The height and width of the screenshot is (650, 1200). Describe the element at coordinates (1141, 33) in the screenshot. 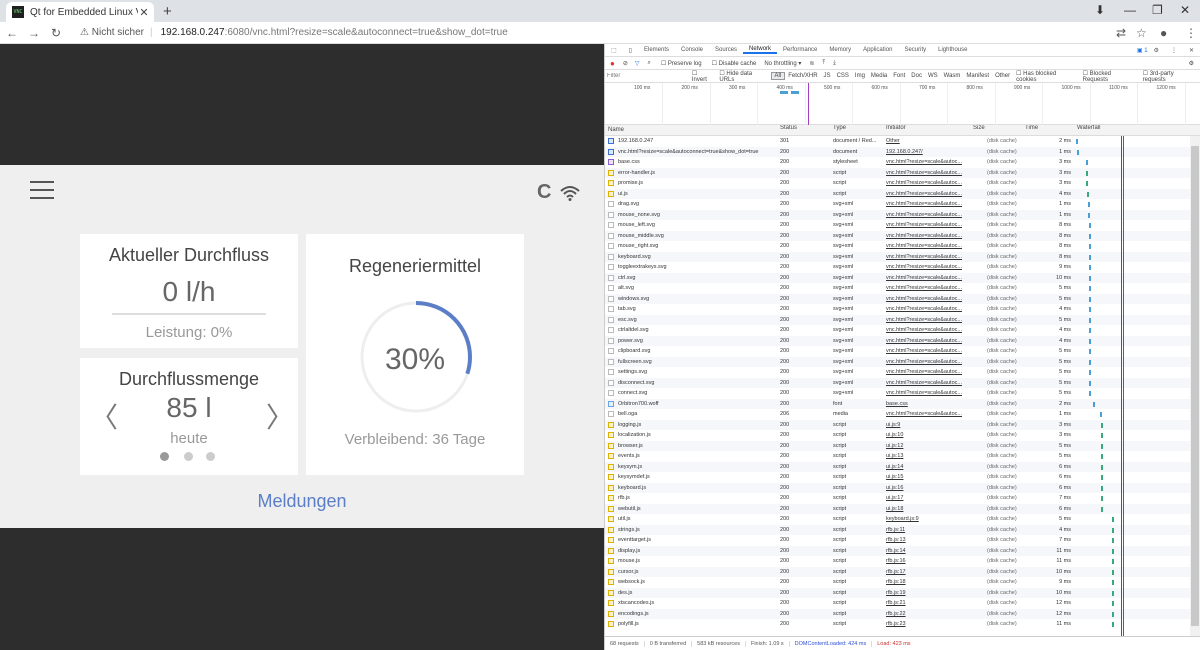

I see `bookmark-star-icon: ☆` at that location.